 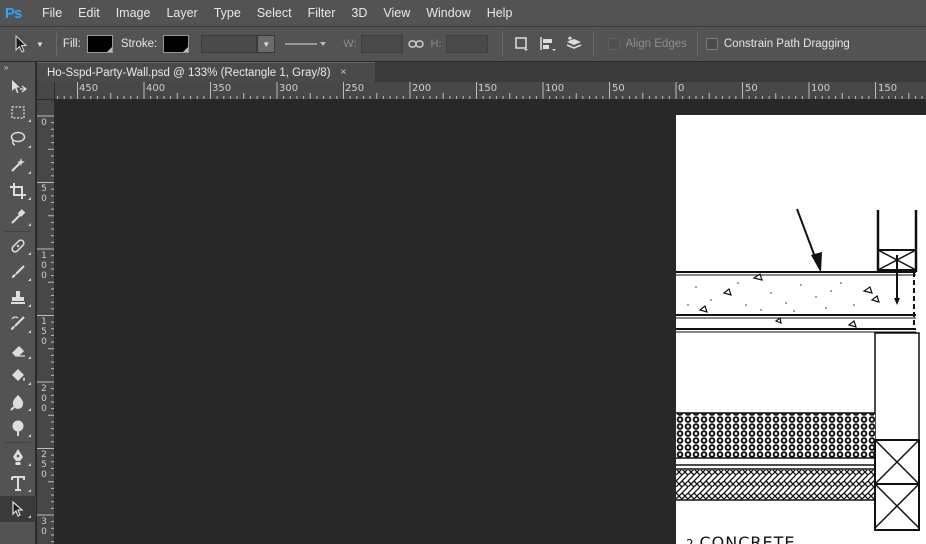 I want to click on eyedropper-tool, so click(x=18, y=217).